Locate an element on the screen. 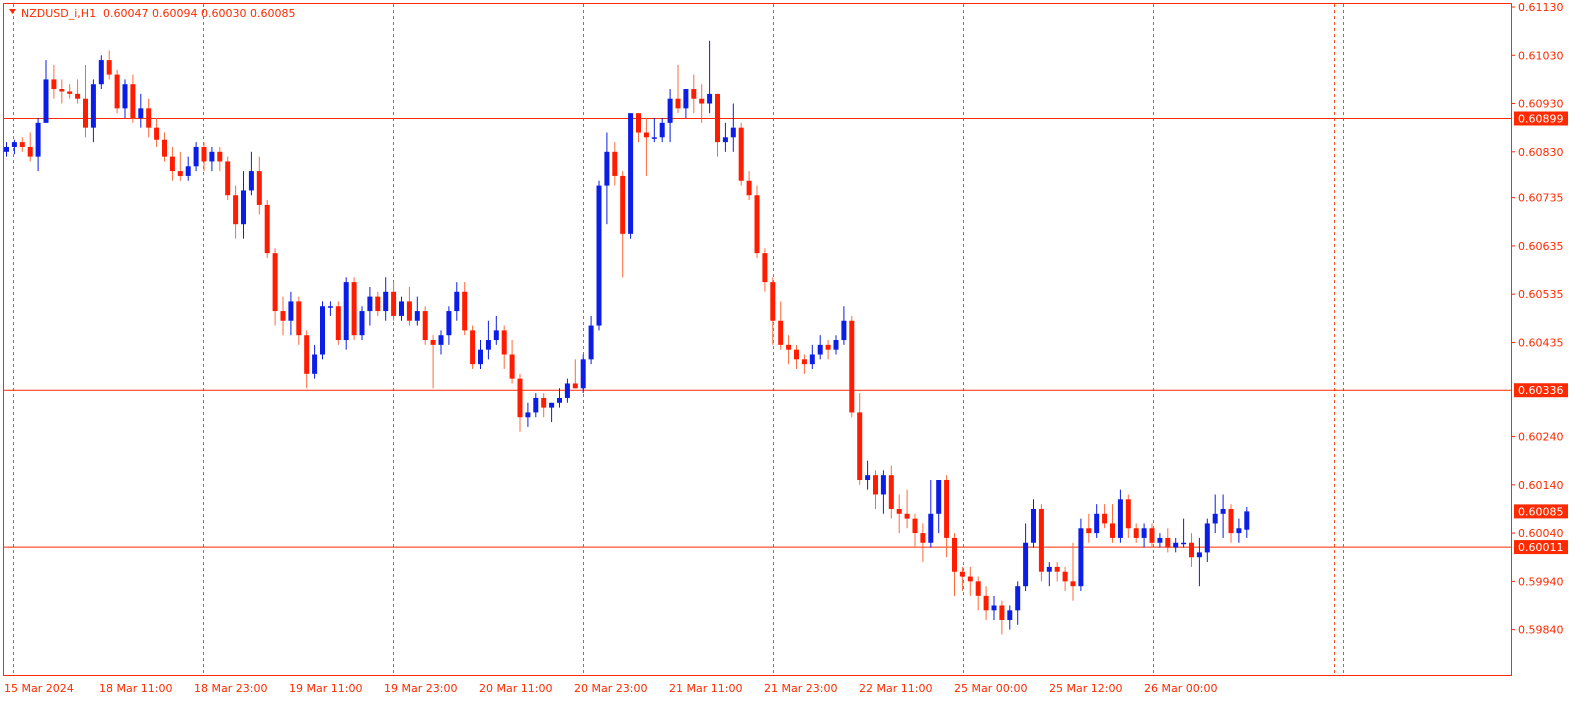 This screenshot has height=713, width=1586. time-axis-label: 26 Mar 00:00 is located at coordinates (1180, 688).